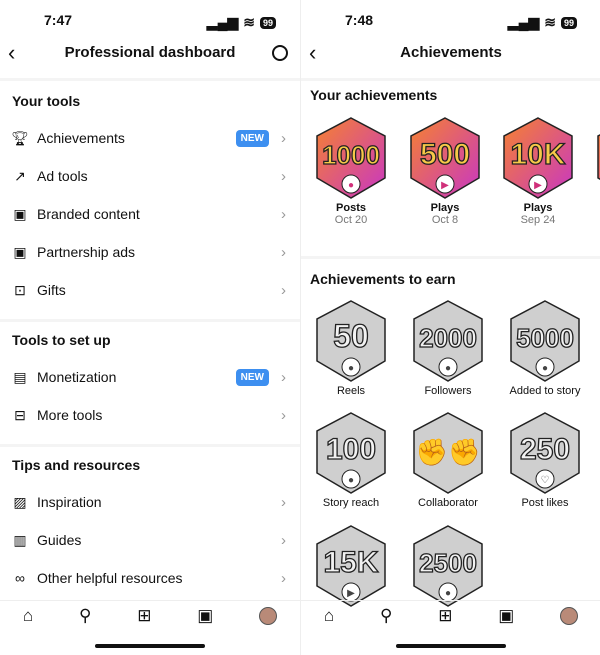 The height and width of the screenshot is (655, 600). What do you see at coordinates (351, 208) in the screenshot?
I see `achievement-label: Posts` at bounding box center [351, 208].